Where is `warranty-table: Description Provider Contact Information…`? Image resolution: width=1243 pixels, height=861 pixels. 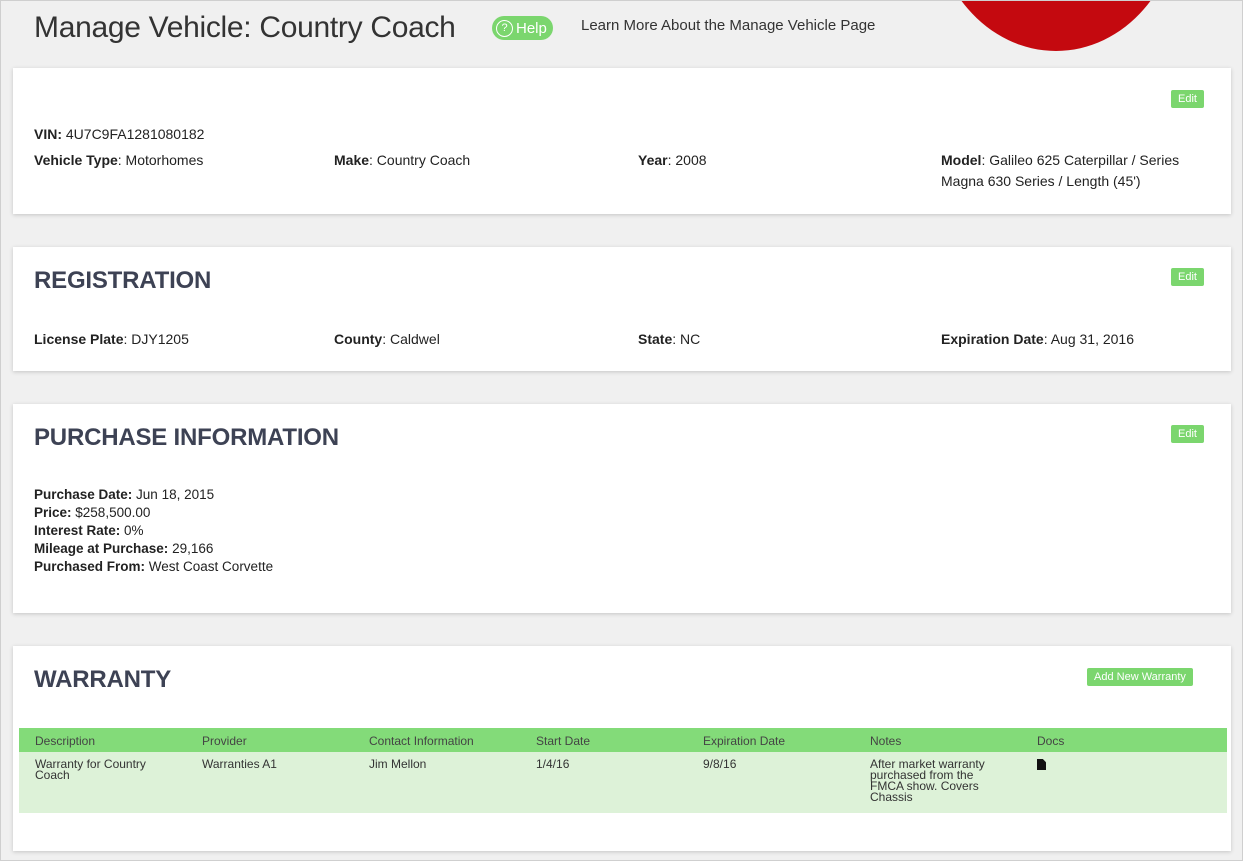
warranty-table: Description Provider Contact Information… is located at coordinates (623, 770).